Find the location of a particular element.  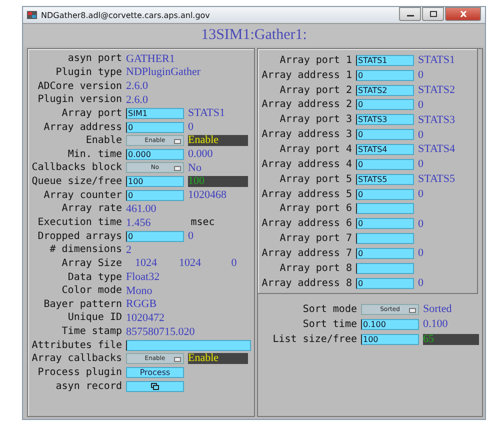

related-display-button is located at coordinates (155, 386).